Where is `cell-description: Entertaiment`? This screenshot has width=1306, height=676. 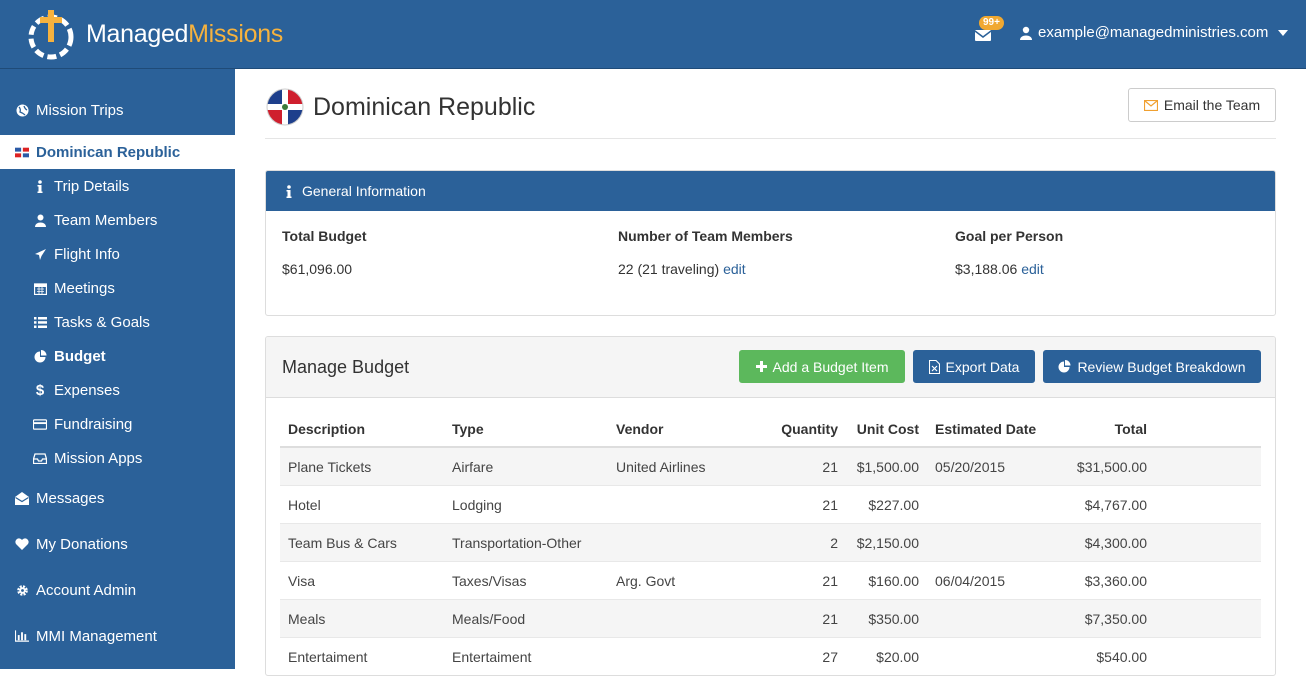 cell-description: Entertaiment is located at coordinates (362, 656).